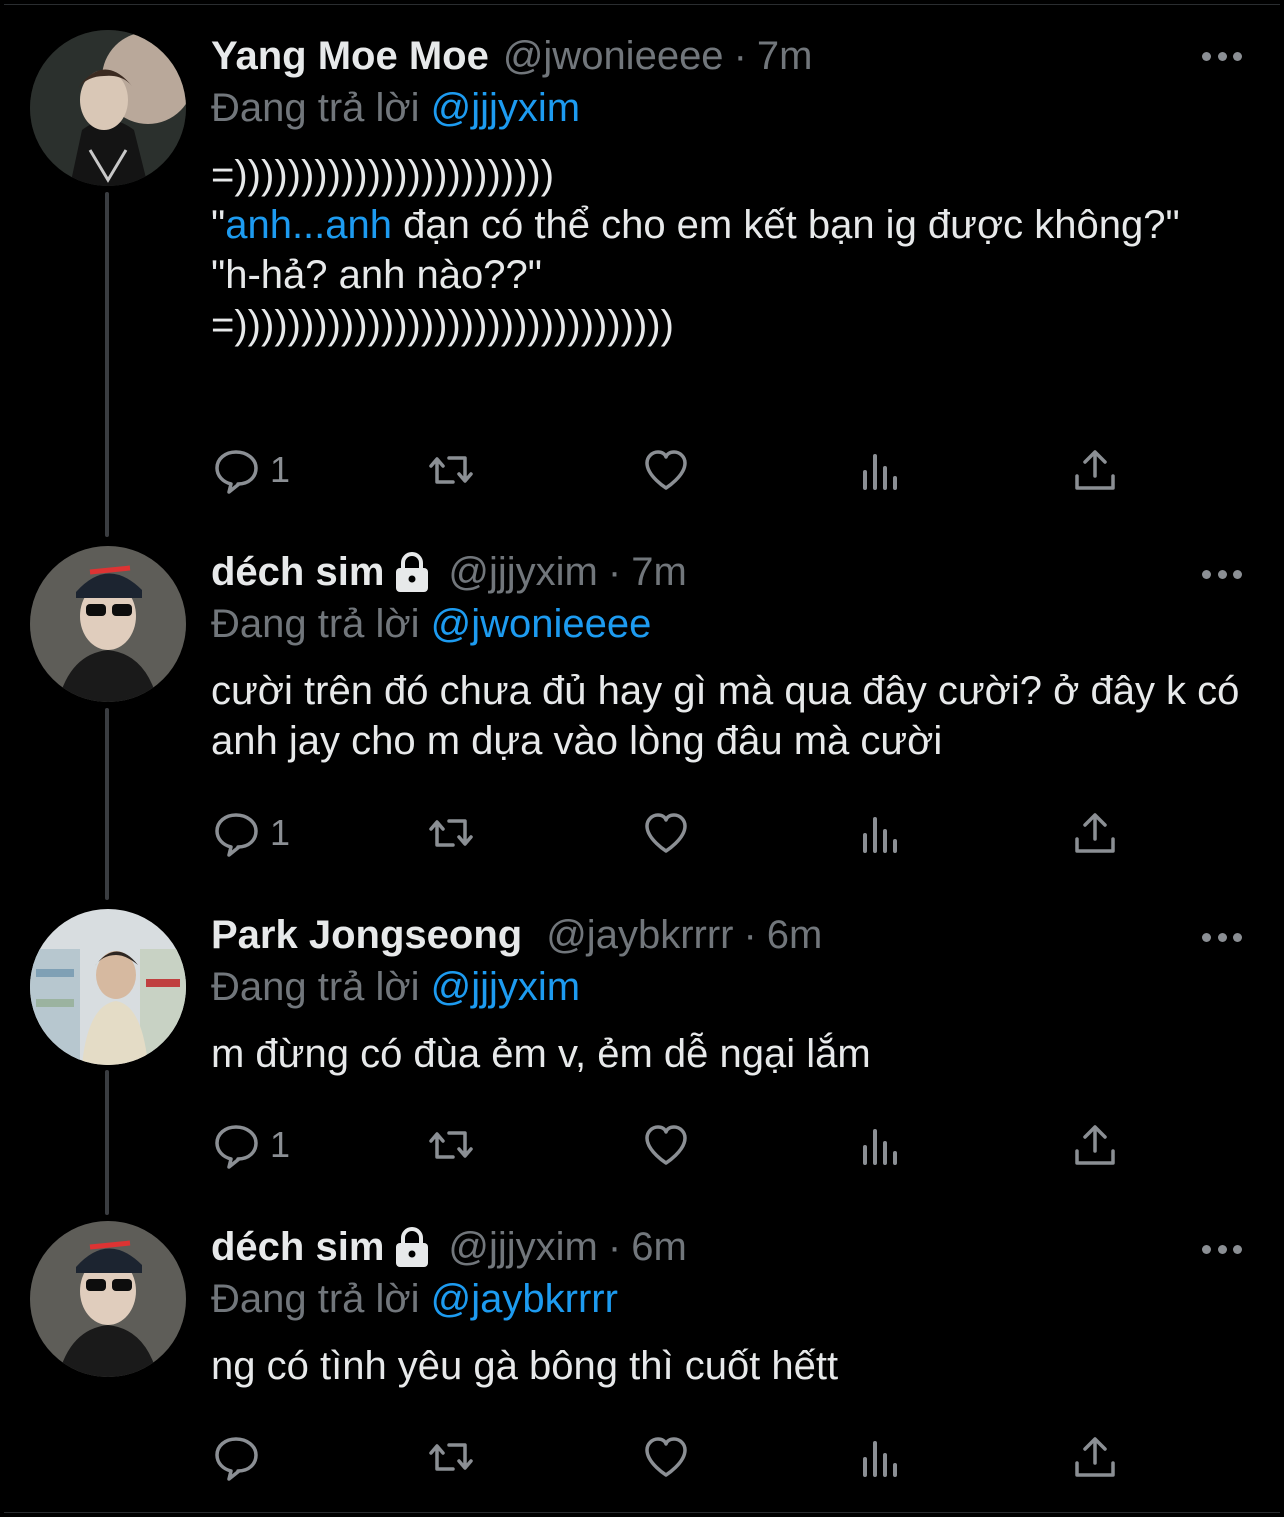 Image resolution: width=1284 pixels, height=1517 pixels. I want to click on text-line: =)))))))))))))))))))))))), so click(383, 175).